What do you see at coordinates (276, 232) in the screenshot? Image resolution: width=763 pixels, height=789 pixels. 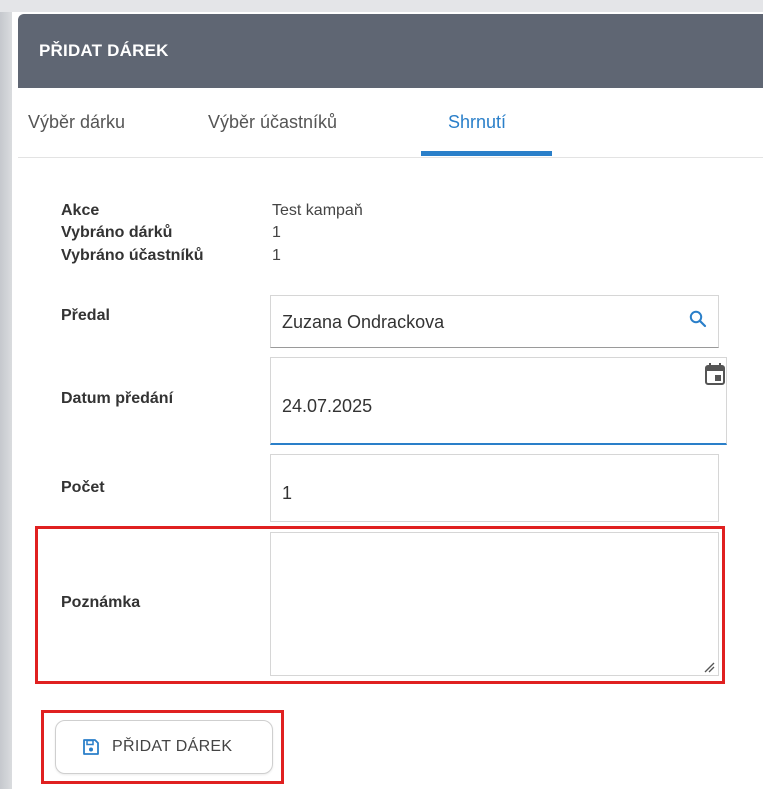 I see `gifts-count-value: 1` at bounding box center [276, 232].